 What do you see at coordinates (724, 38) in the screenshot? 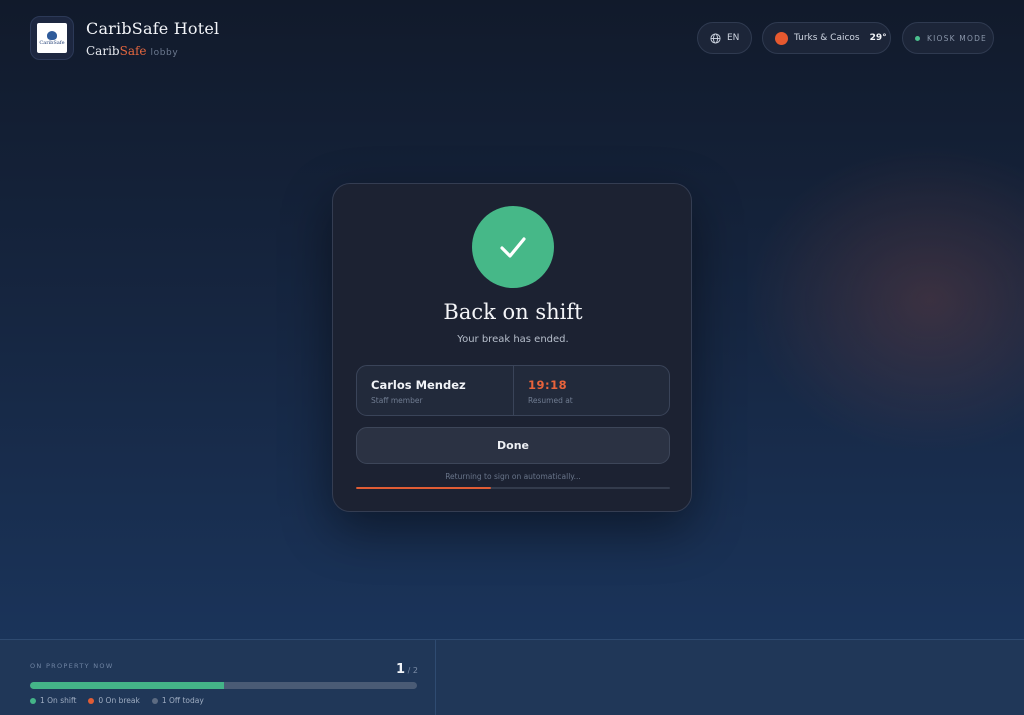
I see `language-button: EN` at bounding box center [724, 38].